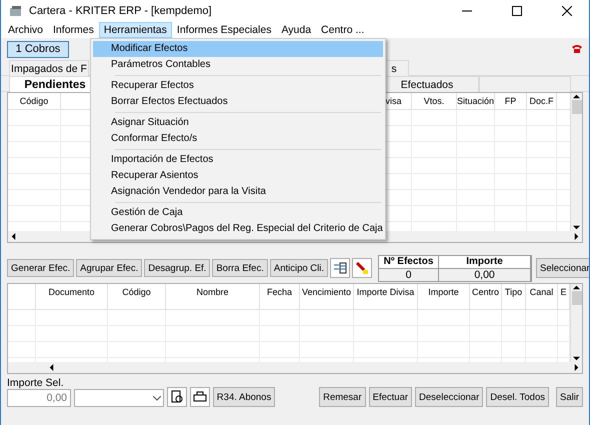  What do you see at coordinates (244, 397) in the screenshot?
I see `abonos-button: R34. Abonos` at bounding box center [244, 397].